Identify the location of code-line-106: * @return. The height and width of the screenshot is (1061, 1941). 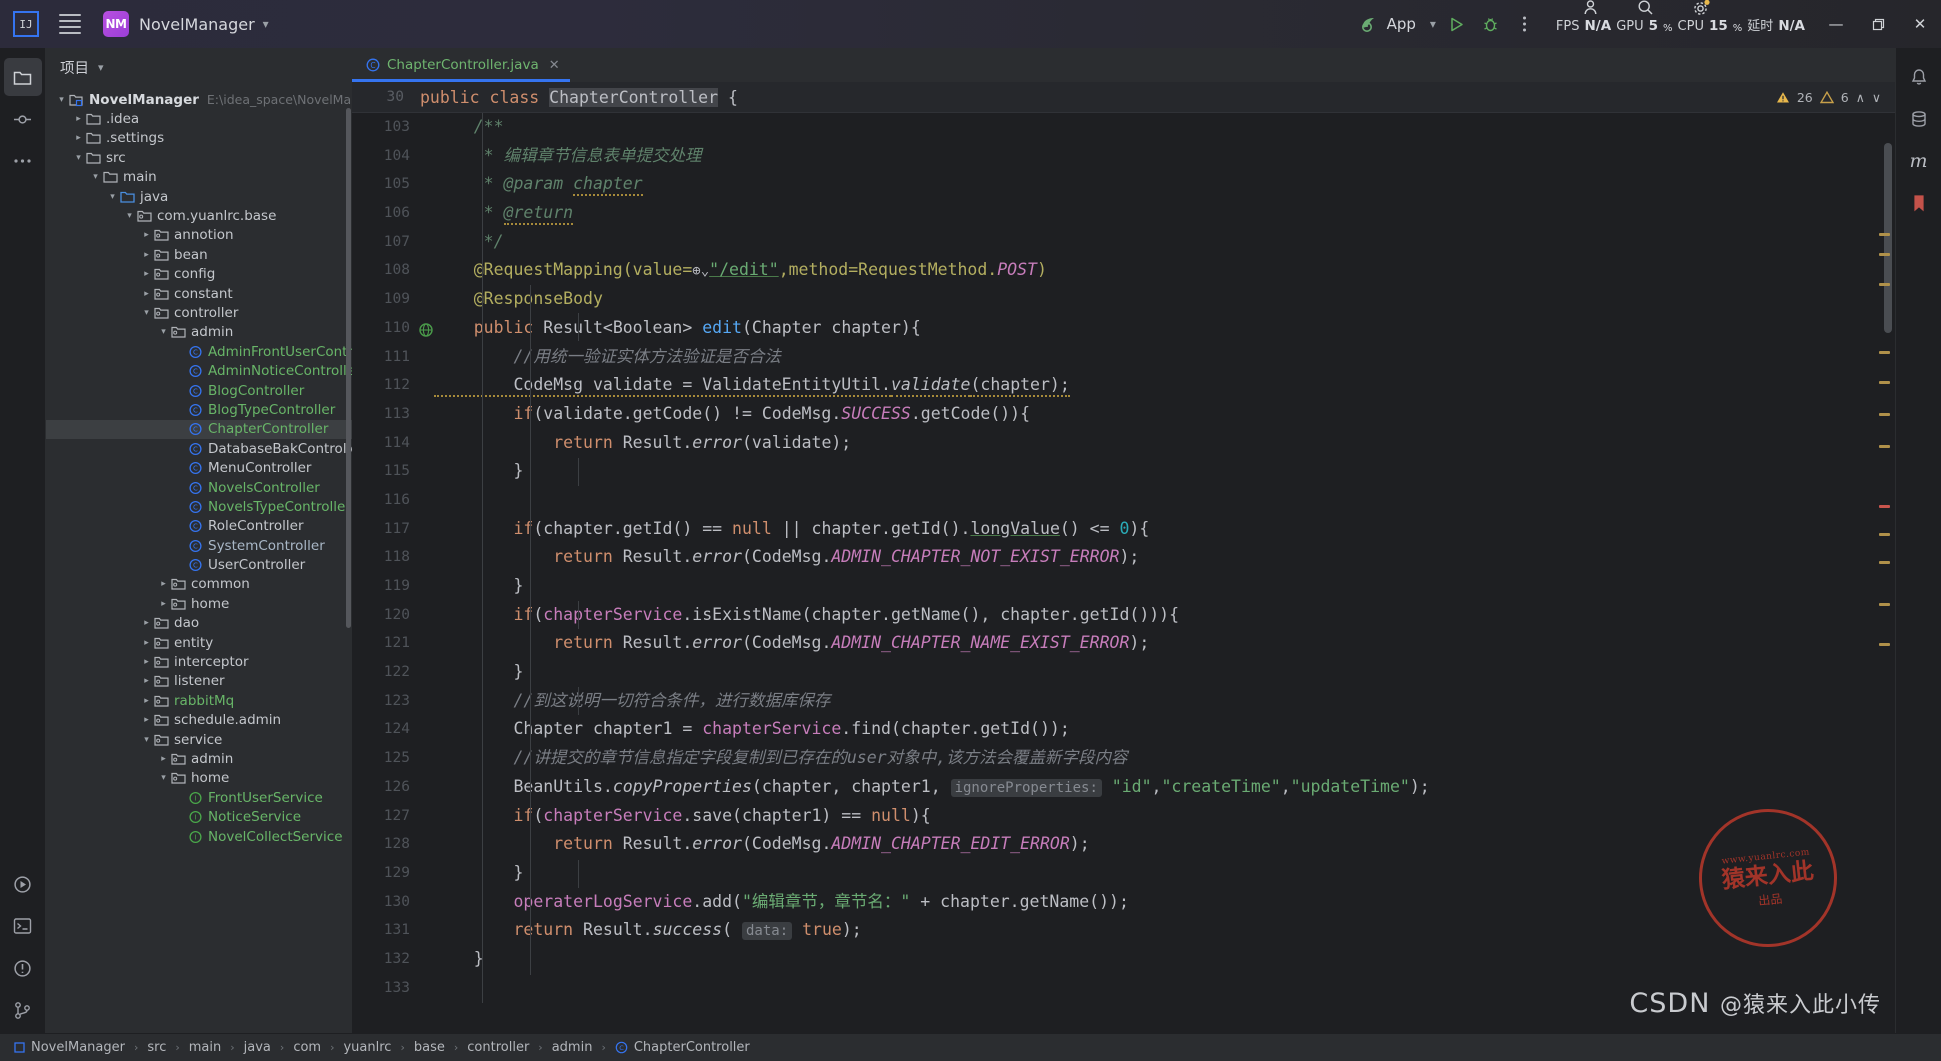
(1145, 213).